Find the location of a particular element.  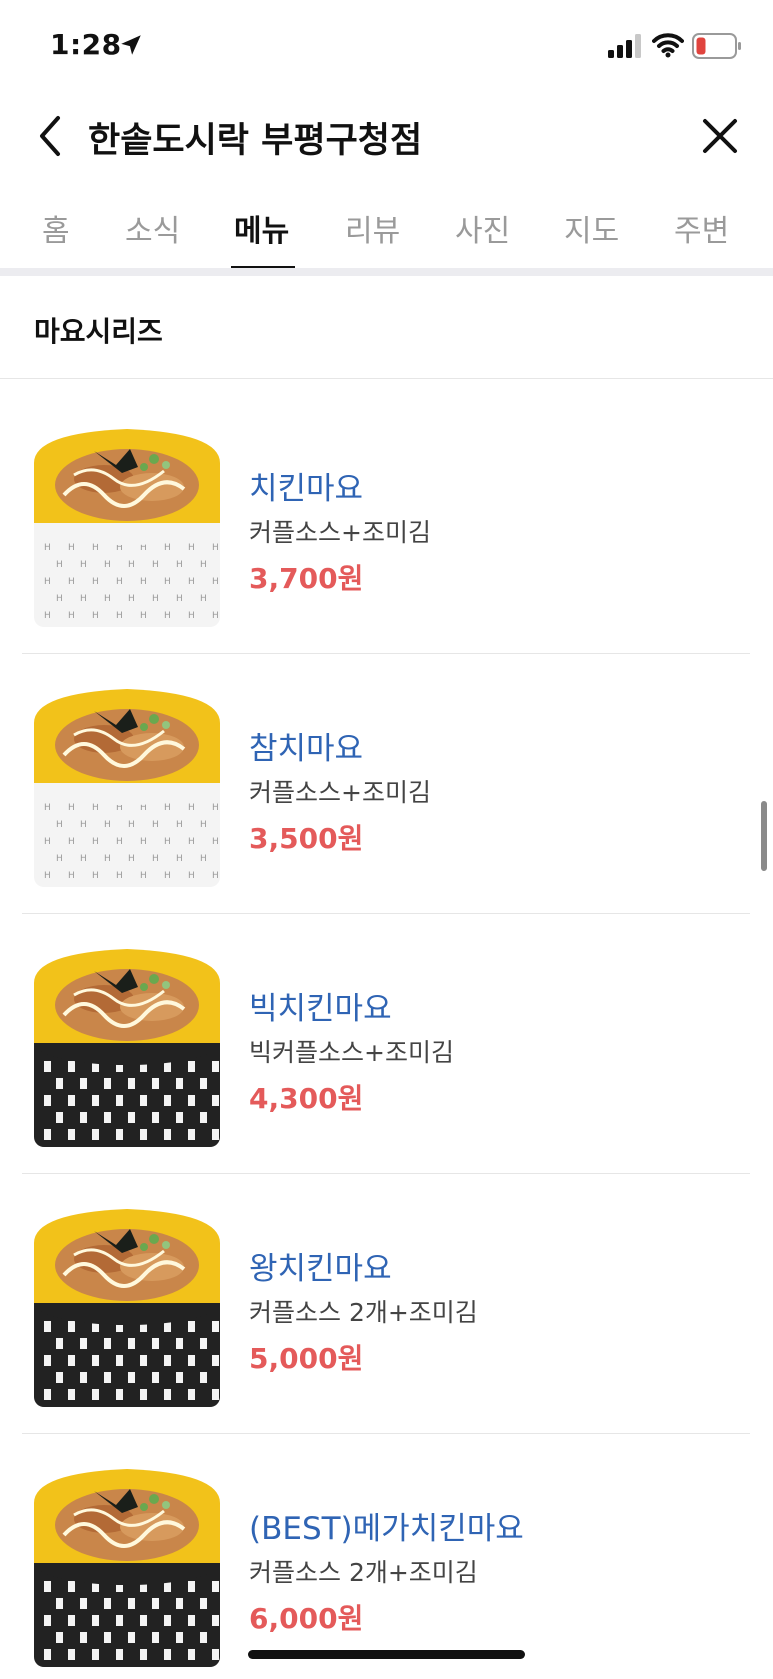

menu-item-name: (BEST)메가치킨마요 is located at coordinates (386, 1529).